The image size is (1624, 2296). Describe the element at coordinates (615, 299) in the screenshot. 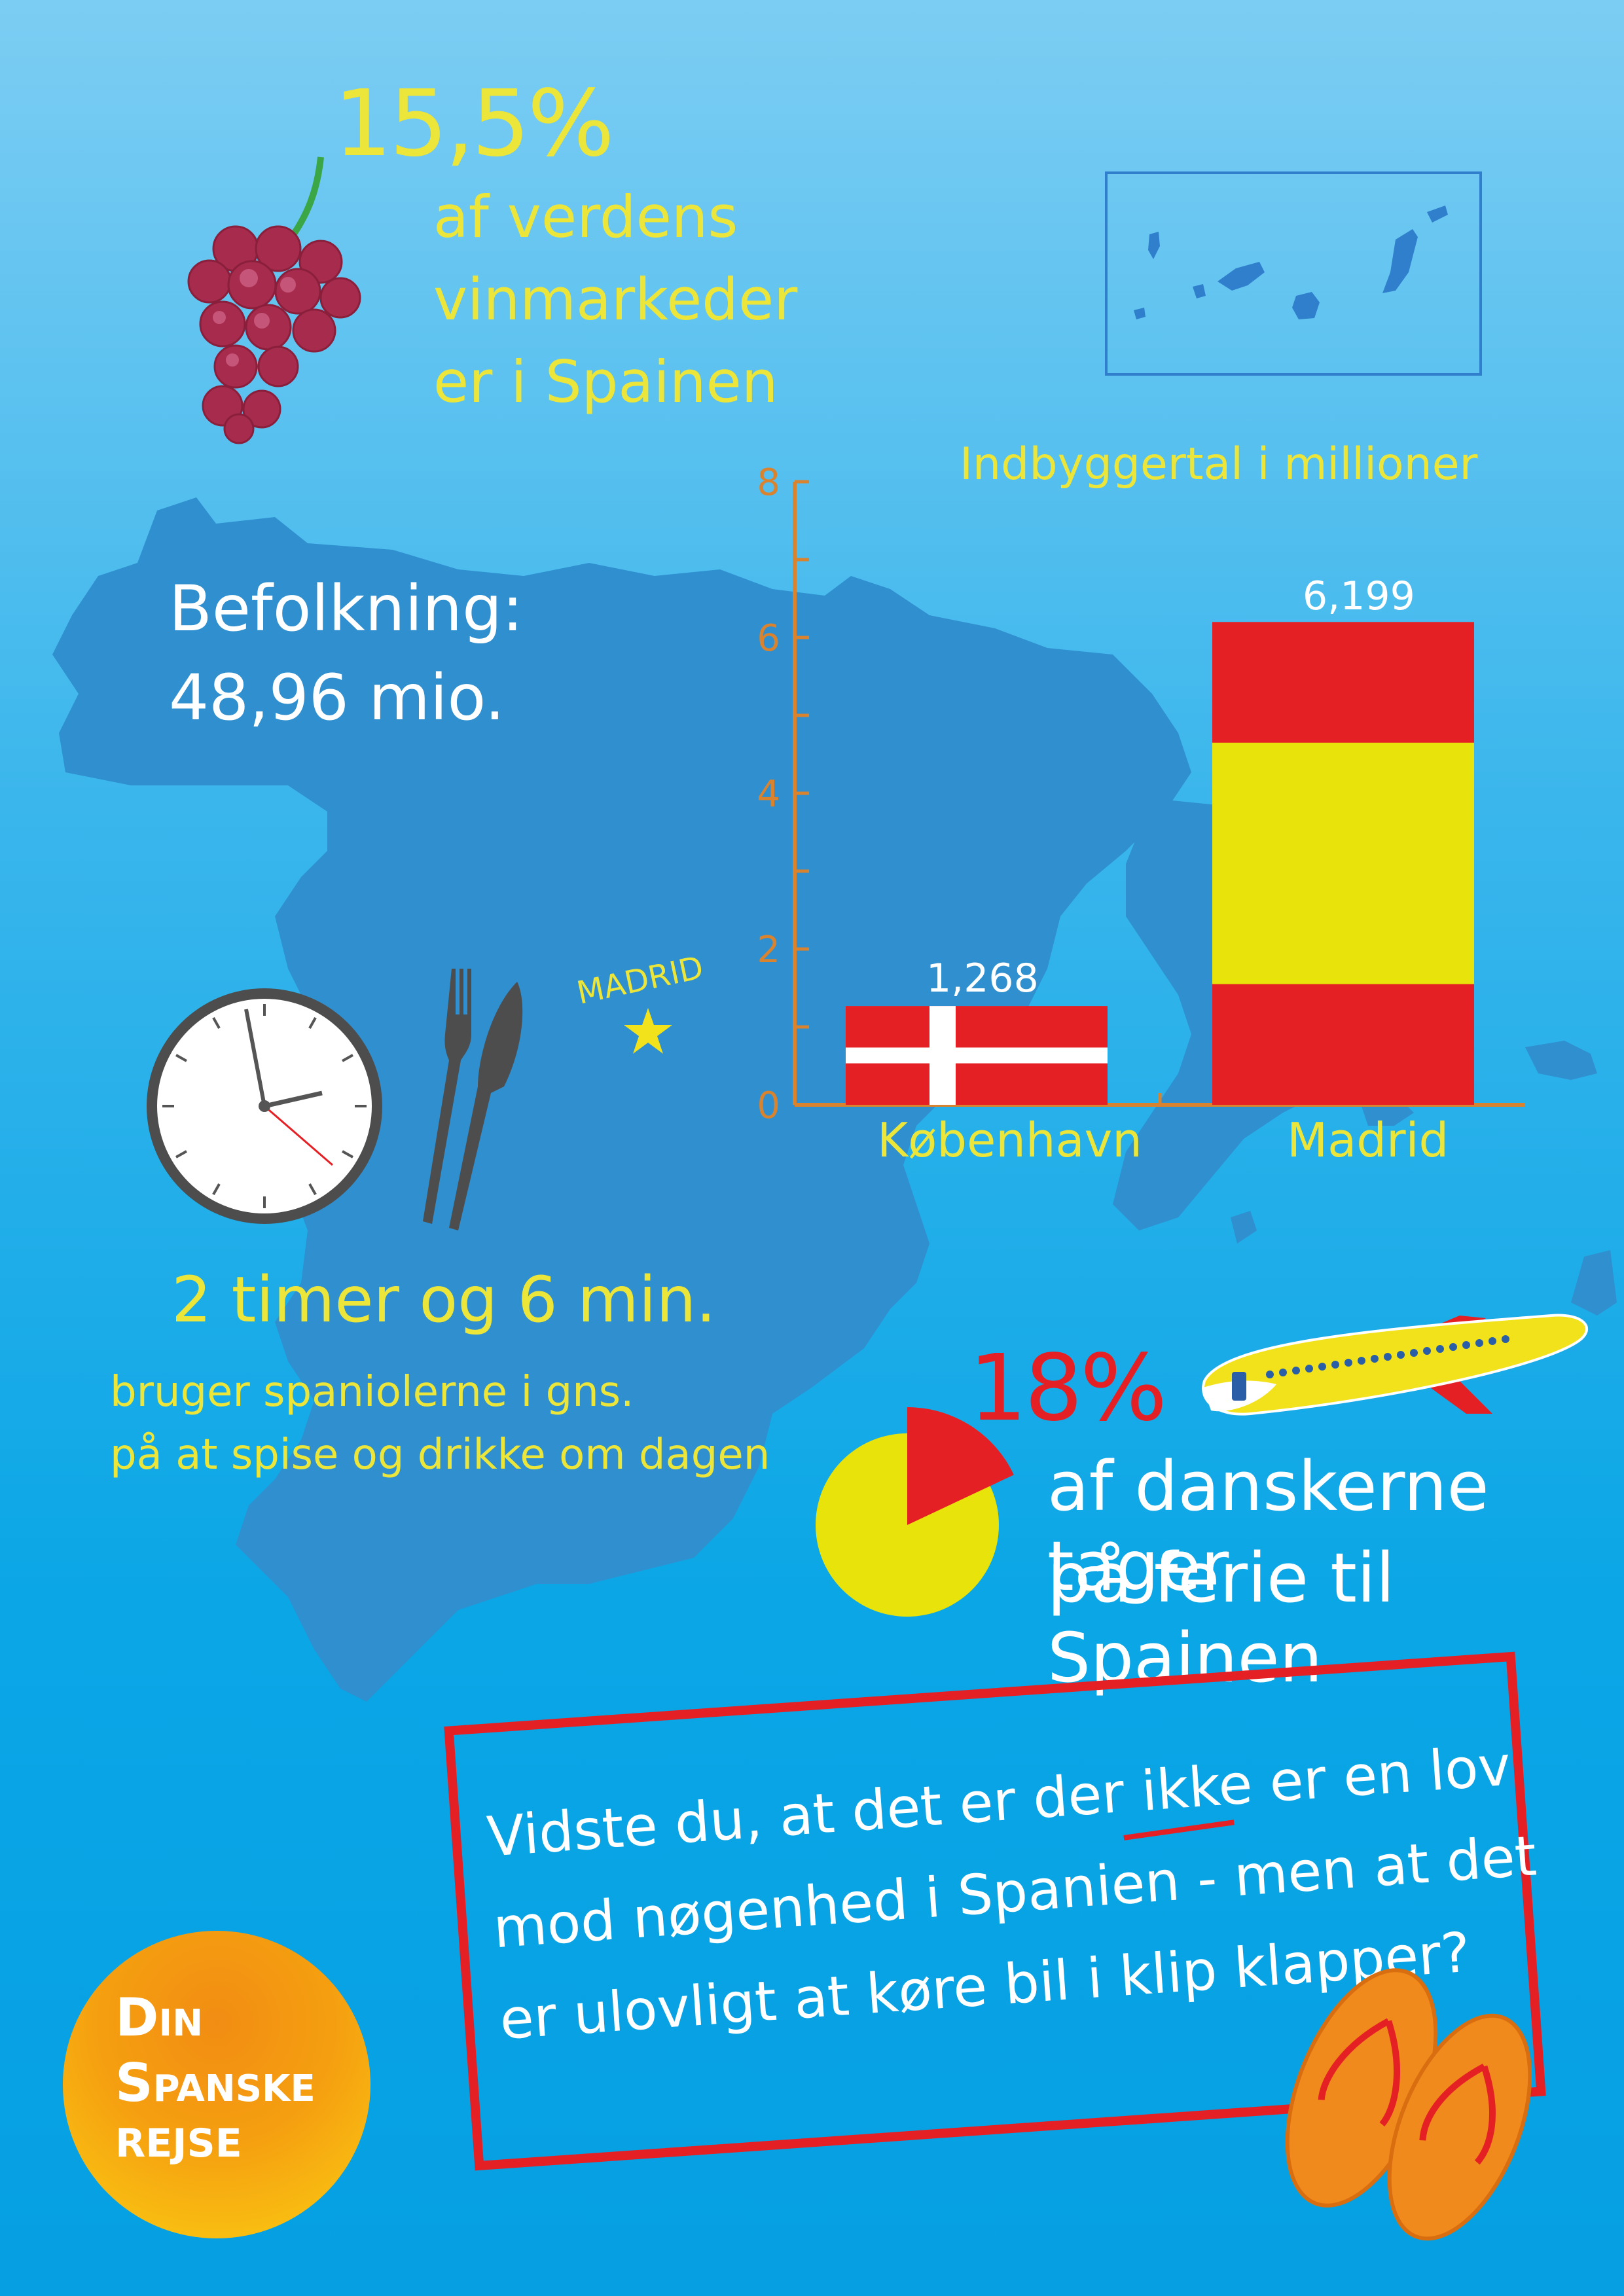

I see `wine-text-line-2: vinmarkeder` at that location.